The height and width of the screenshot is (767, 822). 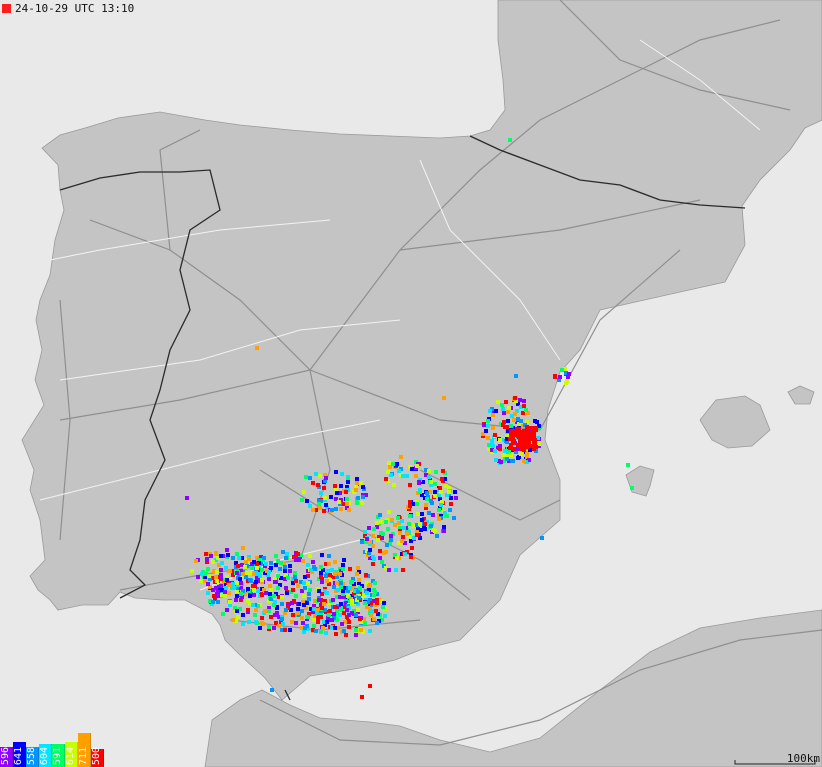 I want to click on legend-bar: 591, so click(x=58, y=755).